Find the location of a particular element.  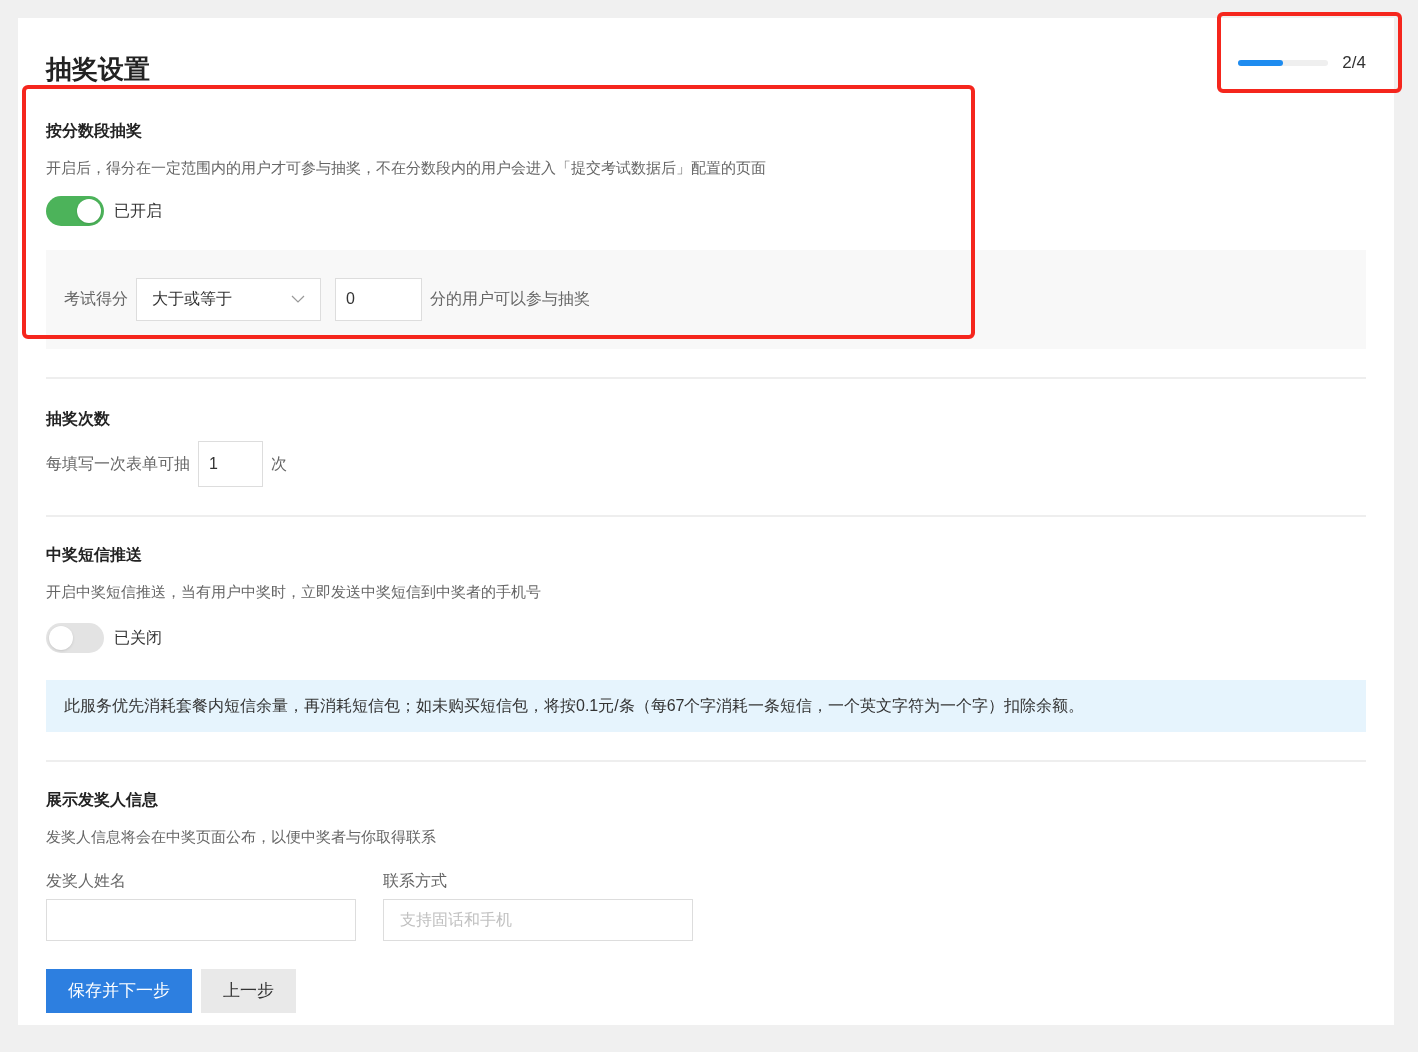

section-title: 中奖短信推送 is located at coordinates (94, 554).